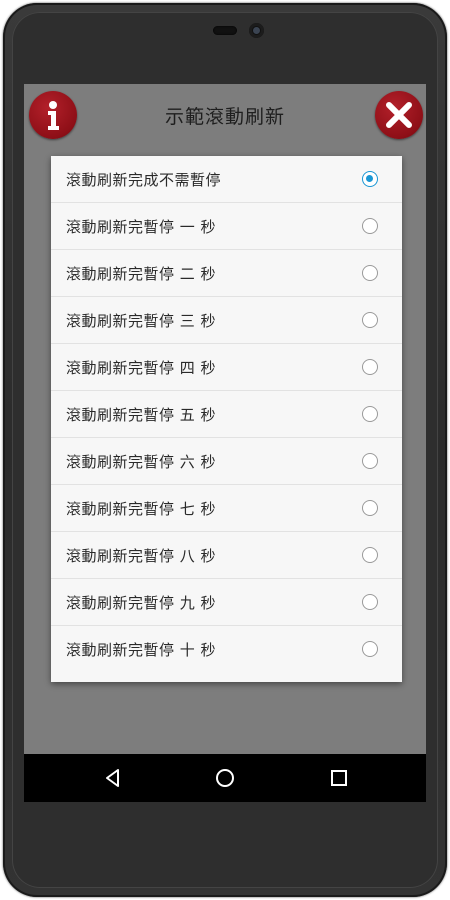  Describe the element at coordinates (144, 180) in the screenshot. I see `option-label: 滾動刷新完成不需暫停` at that location.